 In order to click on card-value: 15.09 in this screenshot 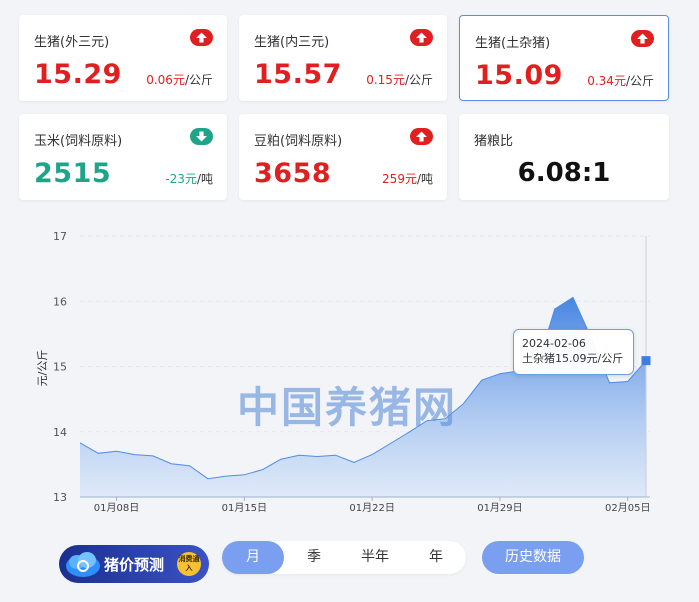, I will do `click(519, 75)`.